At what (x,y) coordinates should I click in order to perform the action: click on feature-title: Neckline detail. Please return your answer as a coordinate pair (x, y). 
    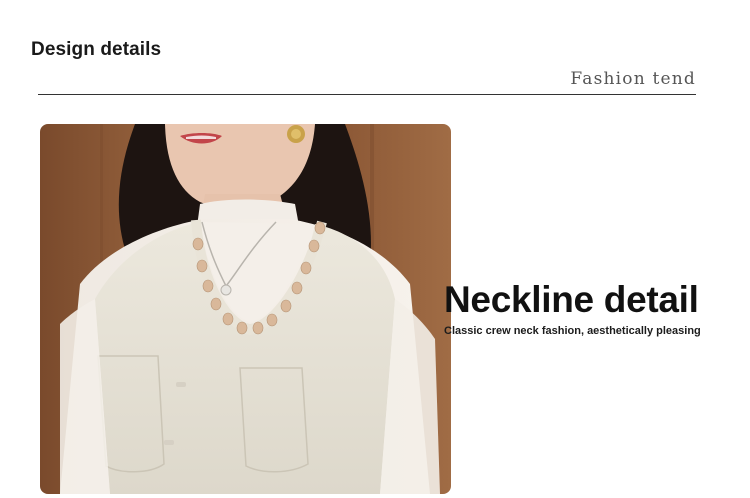
    Looking at the image, I should click on (571, 299).